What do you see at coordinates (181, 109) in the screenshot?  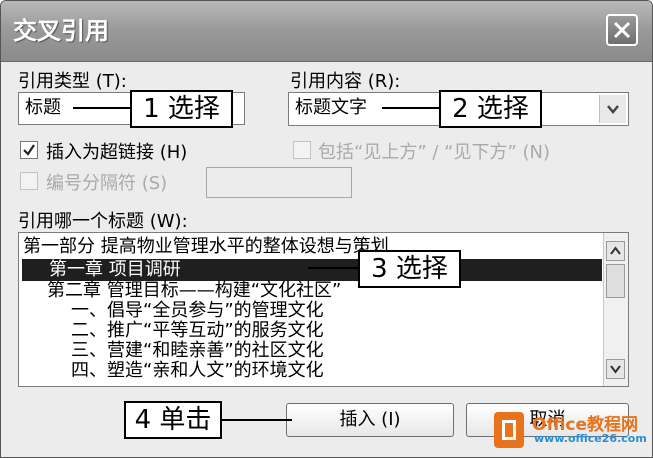 I see `callout-step-1: 1 选择` at bounding box center [181, 109].